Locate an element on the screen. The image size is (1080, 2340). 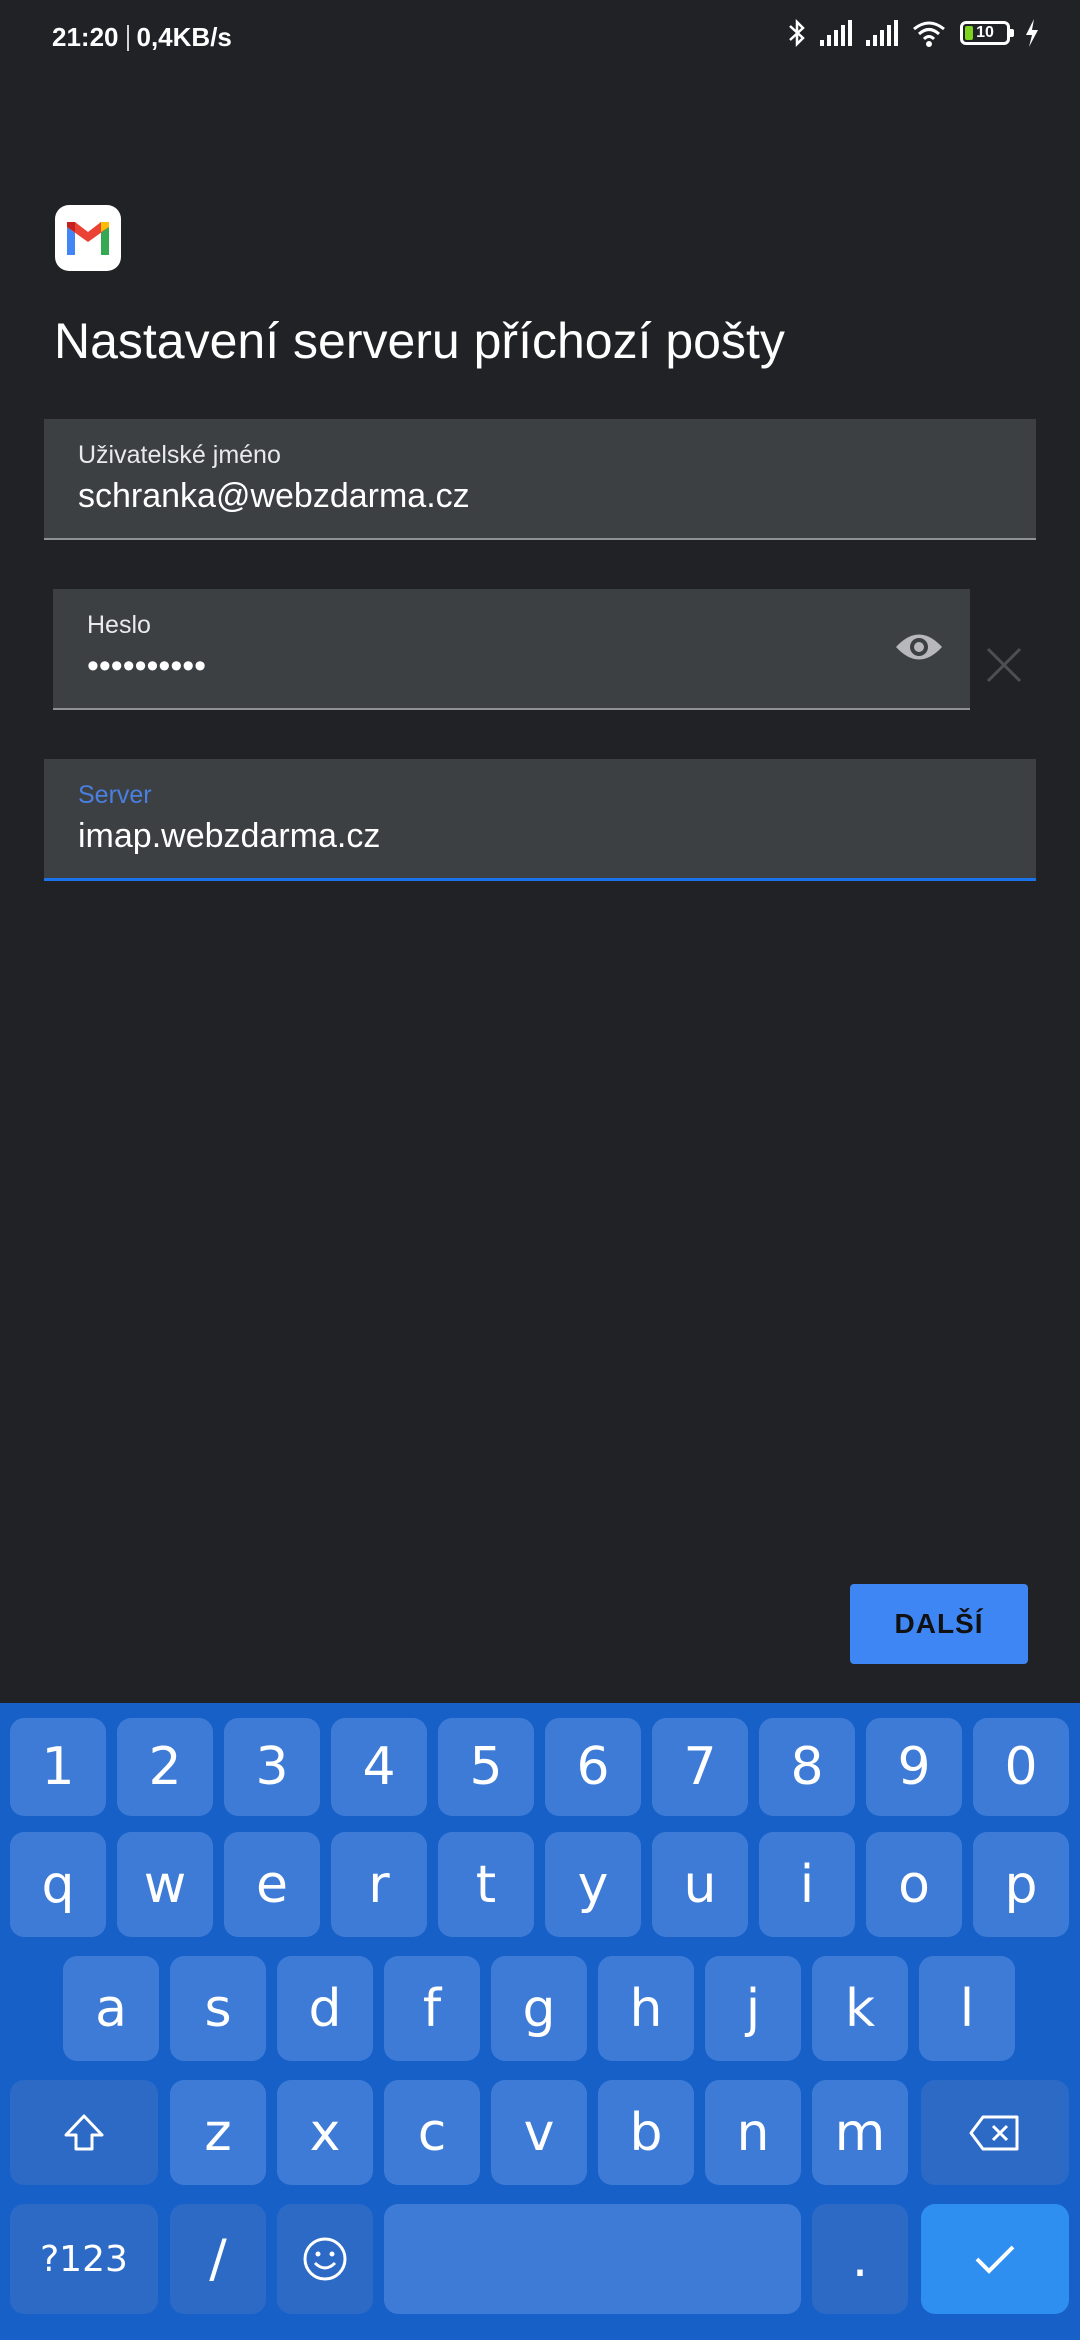
key-w: w is located at coordinates (165, 1884).